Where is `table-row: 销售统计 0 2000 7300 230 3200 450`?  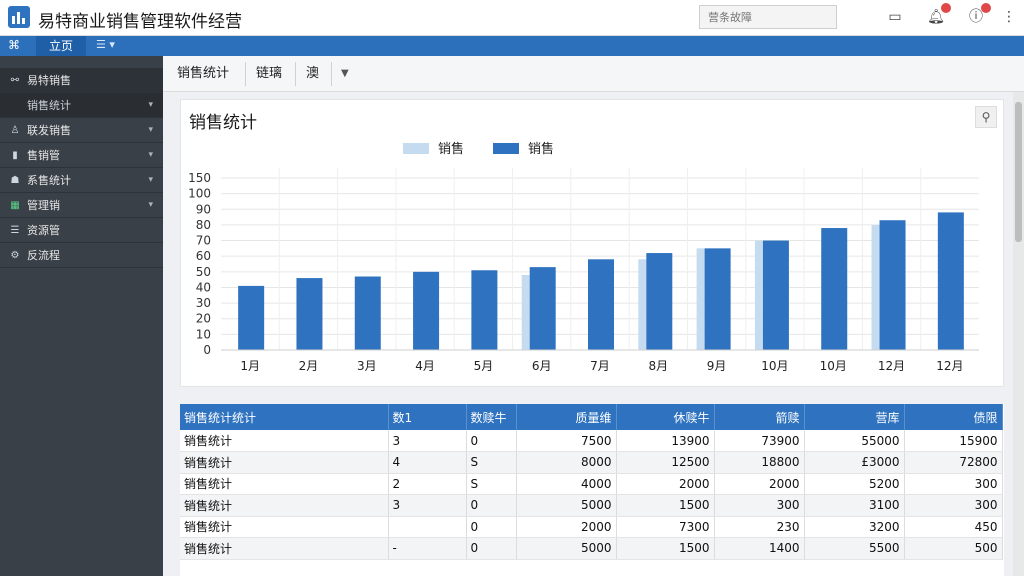
table-row: 销售统计 0 2000 7300 230 3200 450 is located at coordinates (591, 527).